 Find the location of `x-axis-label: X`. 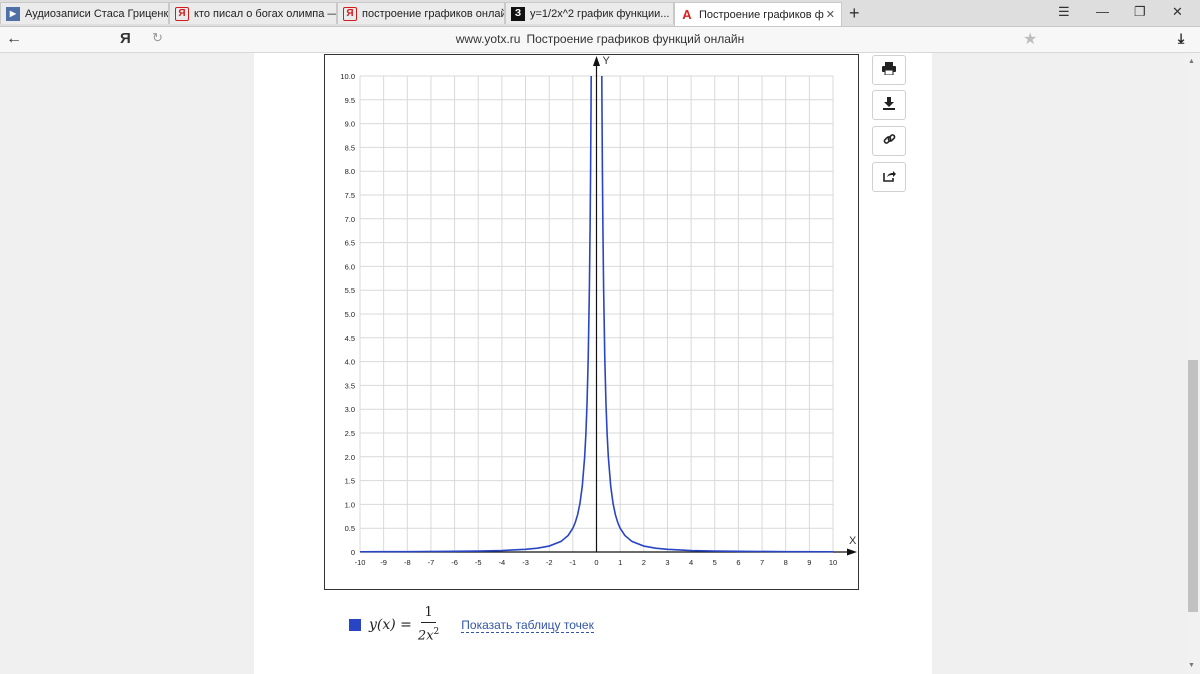

x-axis-label: X is located at coordinates (853, 541).